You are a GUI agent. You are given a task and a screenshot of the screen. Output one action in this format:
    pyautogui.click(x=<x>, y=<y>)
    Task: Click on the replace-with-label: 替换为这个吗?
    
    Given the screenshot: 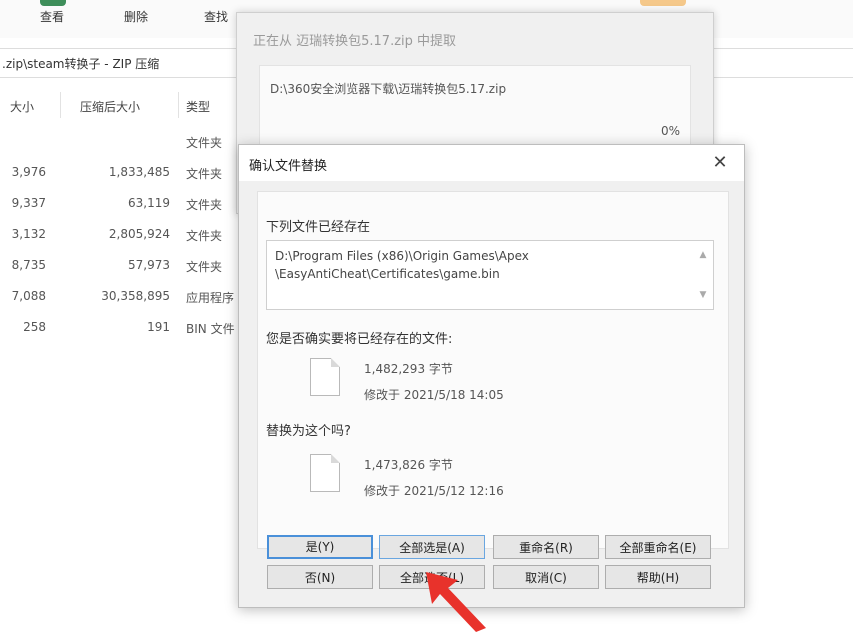 What is the action you would take?
    pyautogui.click(x=308, y=431)
    